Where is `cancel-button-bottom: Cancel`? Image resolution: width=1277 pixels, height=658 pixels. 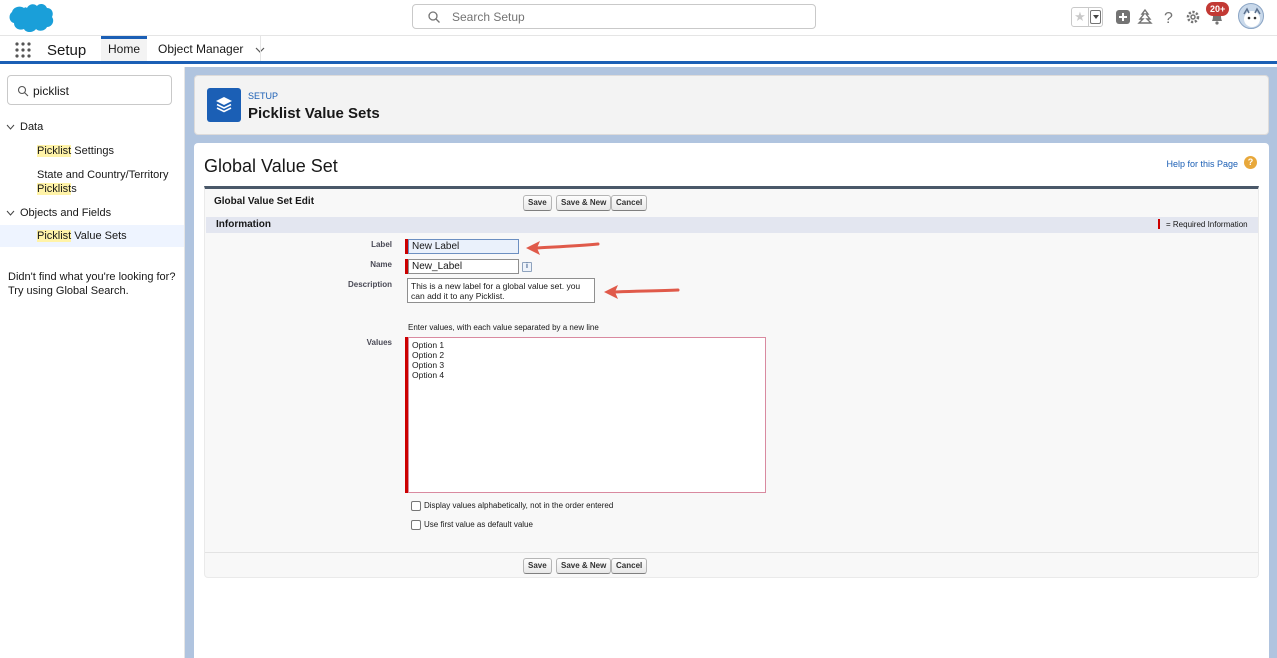
cancel-button-bottom: Cancel is located at coordinates (629, 566).